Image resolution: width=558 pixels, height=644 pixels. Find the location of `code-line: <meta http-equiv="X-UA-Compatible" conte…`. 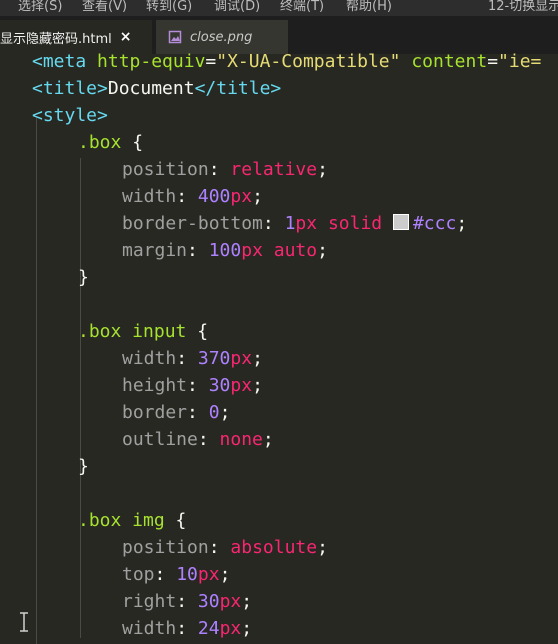

code-line: <meta http-equiv="X-UA-Compatible" conte… is located at coordinates (287, 61).